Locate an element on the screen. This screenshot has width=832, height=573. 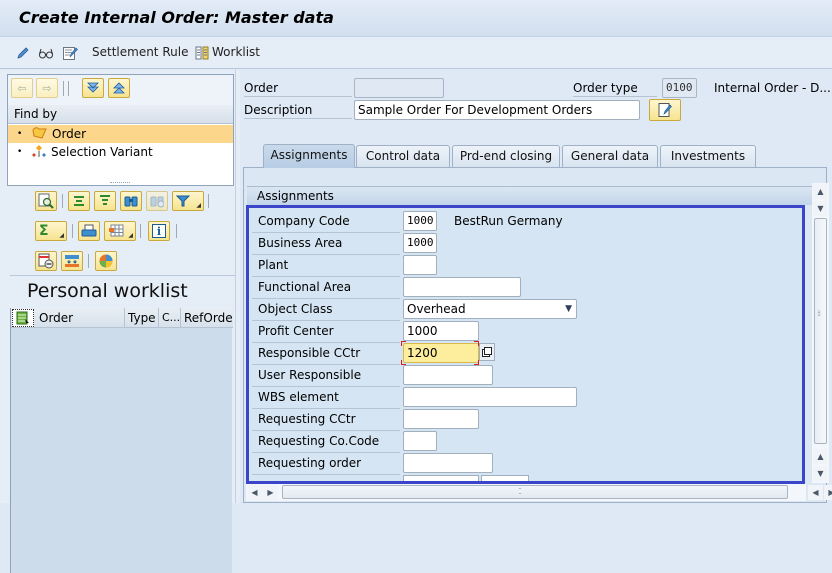
plant-field is located at coordinates (420, 265).